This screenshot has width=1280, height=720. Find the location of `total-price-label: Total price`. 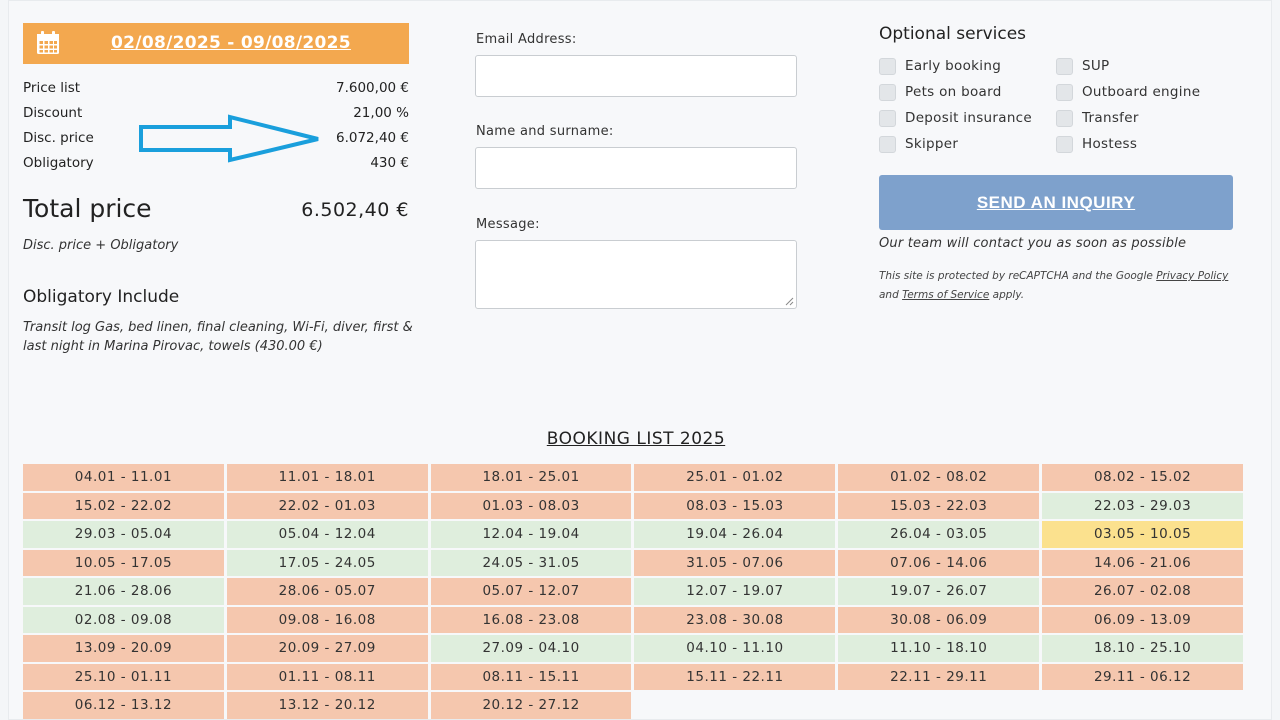

total-price-label: Total price is located at coordinates (87, 208).